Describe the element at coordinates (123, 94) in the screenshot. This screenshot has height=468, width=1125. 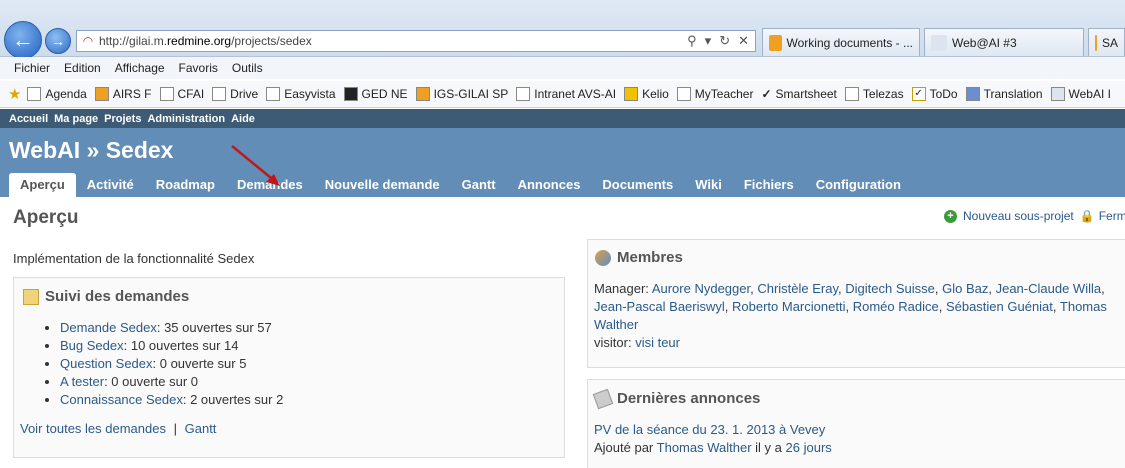
I see `favorite-airs-f: AIRS F` at that location.